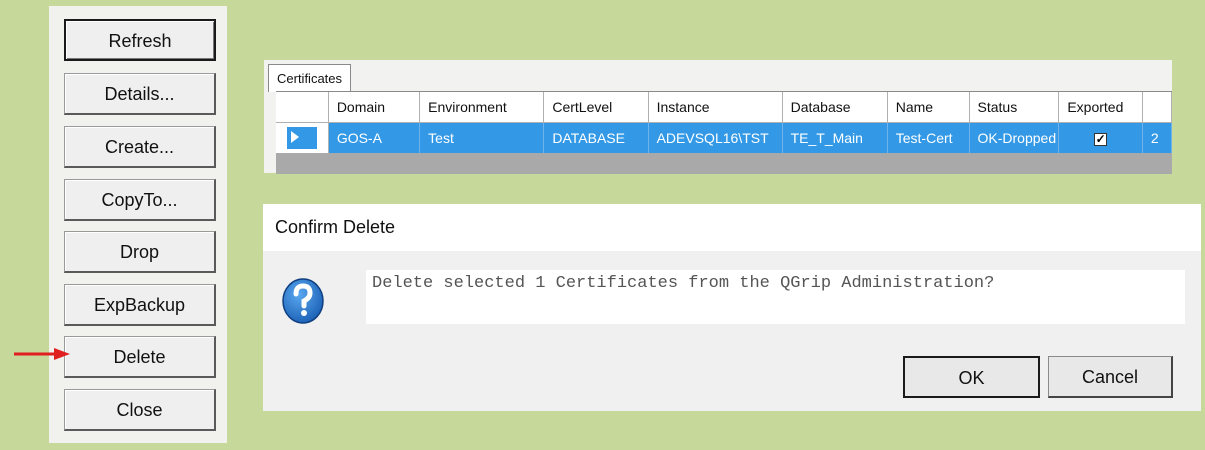 This screenshot has height=450, width=1205. I want to click on expbackup-button: ExpBackup, so click(140, 305).